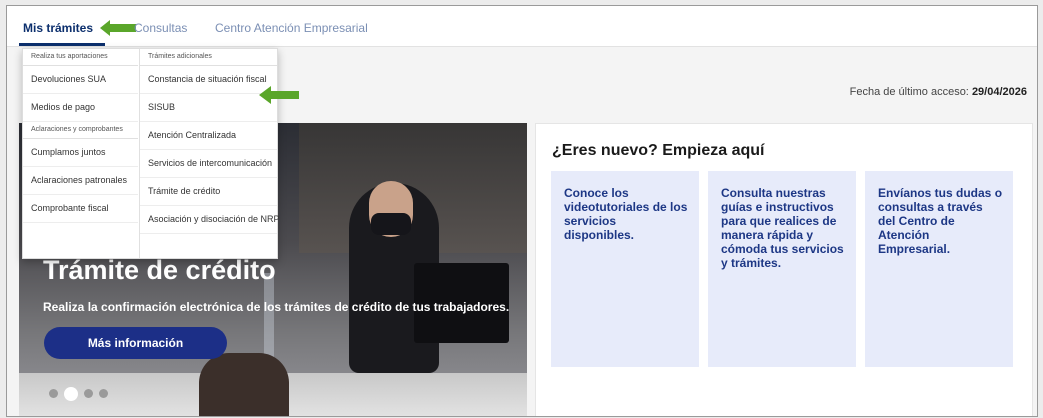 The width and height of the screenshot is (1043, 418). I want to click on menu-item-medios-pago: Medios de pago, so click(80, 108).